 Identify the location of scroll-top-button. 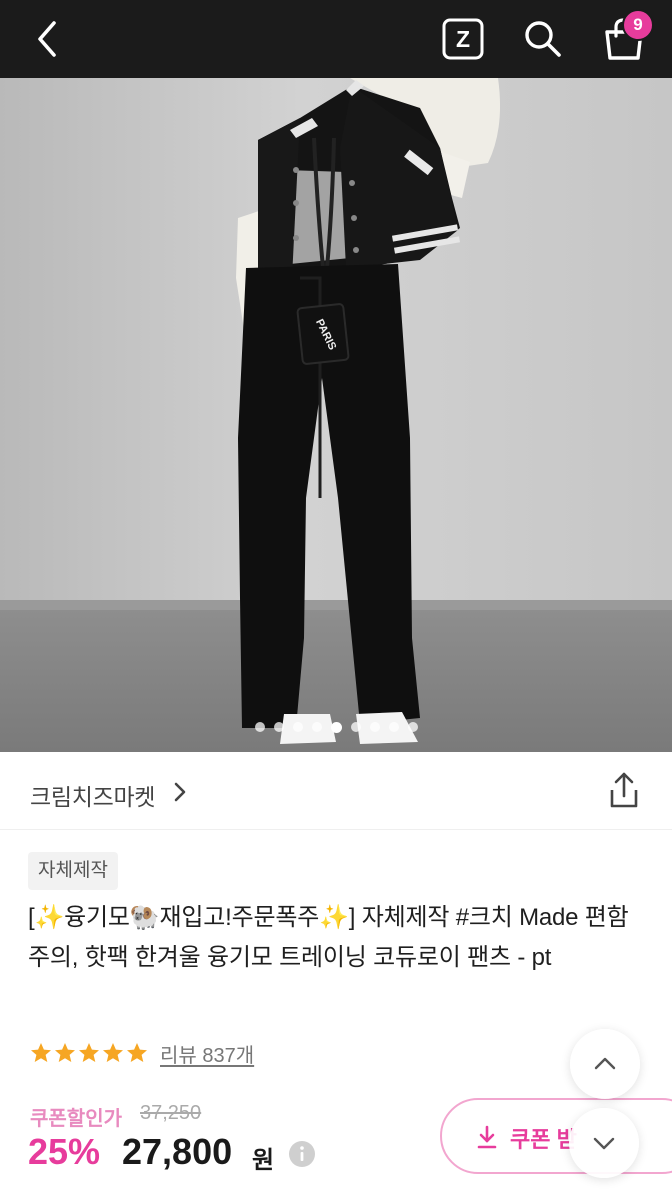
(605, 1064).